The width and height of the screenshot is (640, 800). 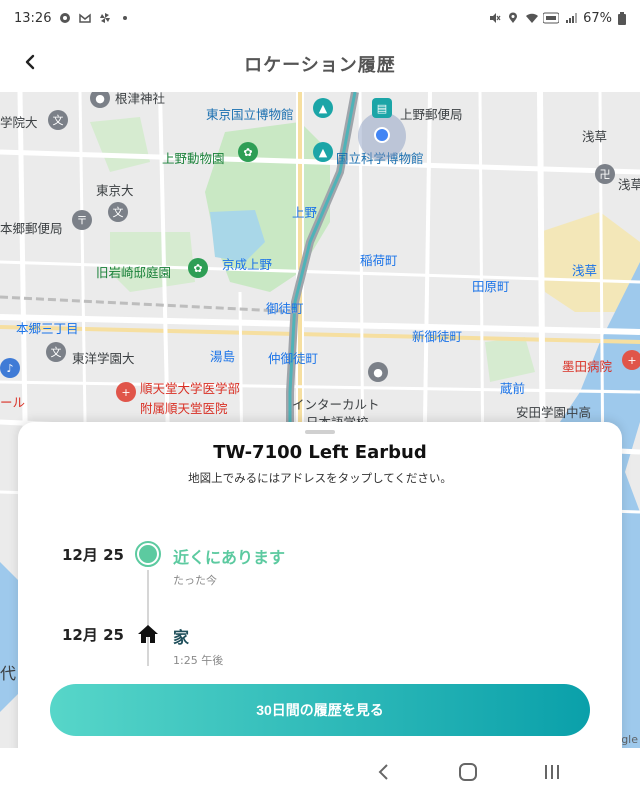 I want to click on status-bar: 13:26 67%, so click(x=320, y=18).